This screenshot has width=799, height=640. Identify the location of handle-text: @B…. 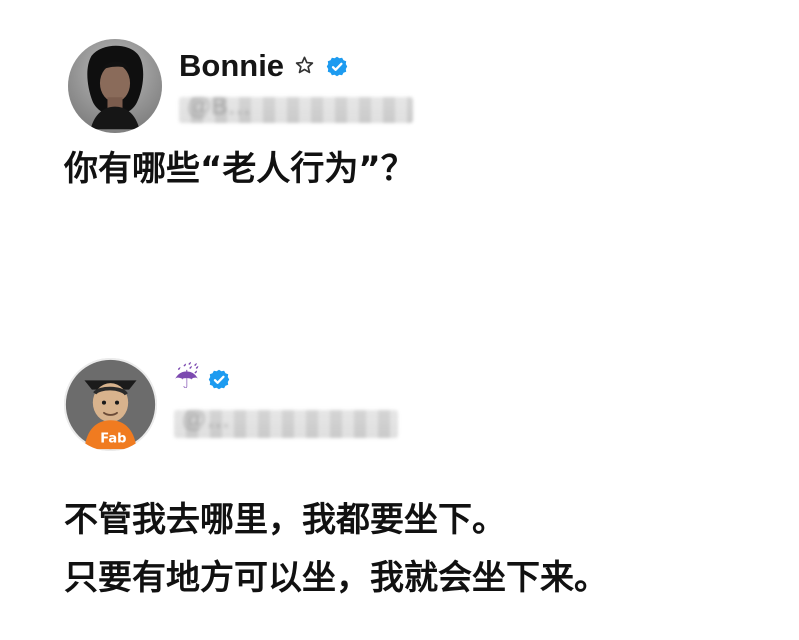
(219, 108).